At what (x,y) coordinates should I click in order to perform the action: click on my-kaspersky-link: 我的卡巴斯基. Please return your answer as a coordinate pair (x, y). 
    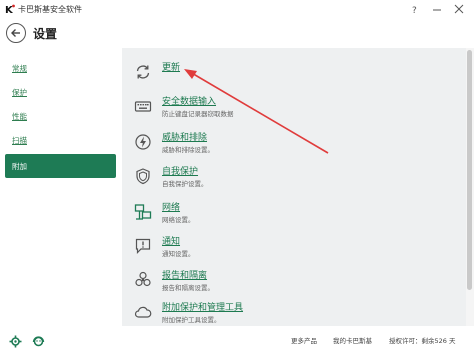
    Looking at the image, I should click on (352, 340).